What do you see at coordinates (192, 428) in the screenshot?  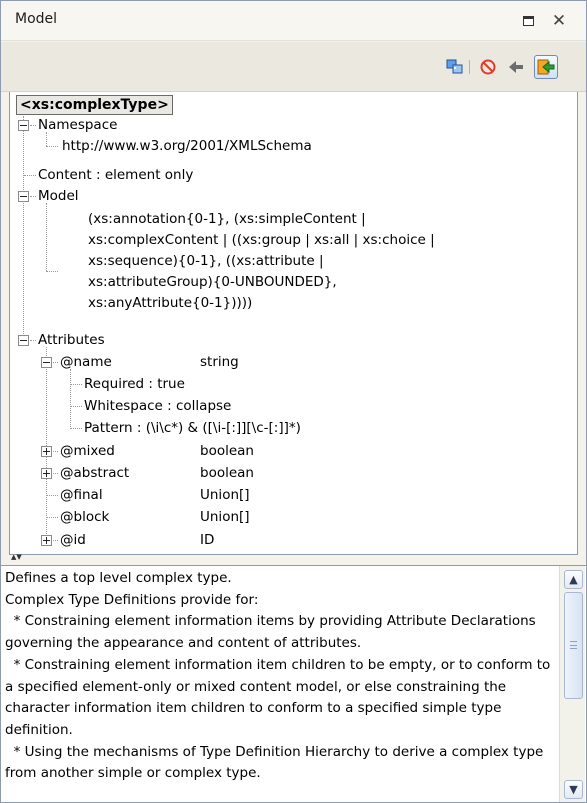 I see `name-detail-pattern: Pattern : (\i\c*) & ([\i-[:]][\c-[:]]*)` at bounding box center [192, 428].